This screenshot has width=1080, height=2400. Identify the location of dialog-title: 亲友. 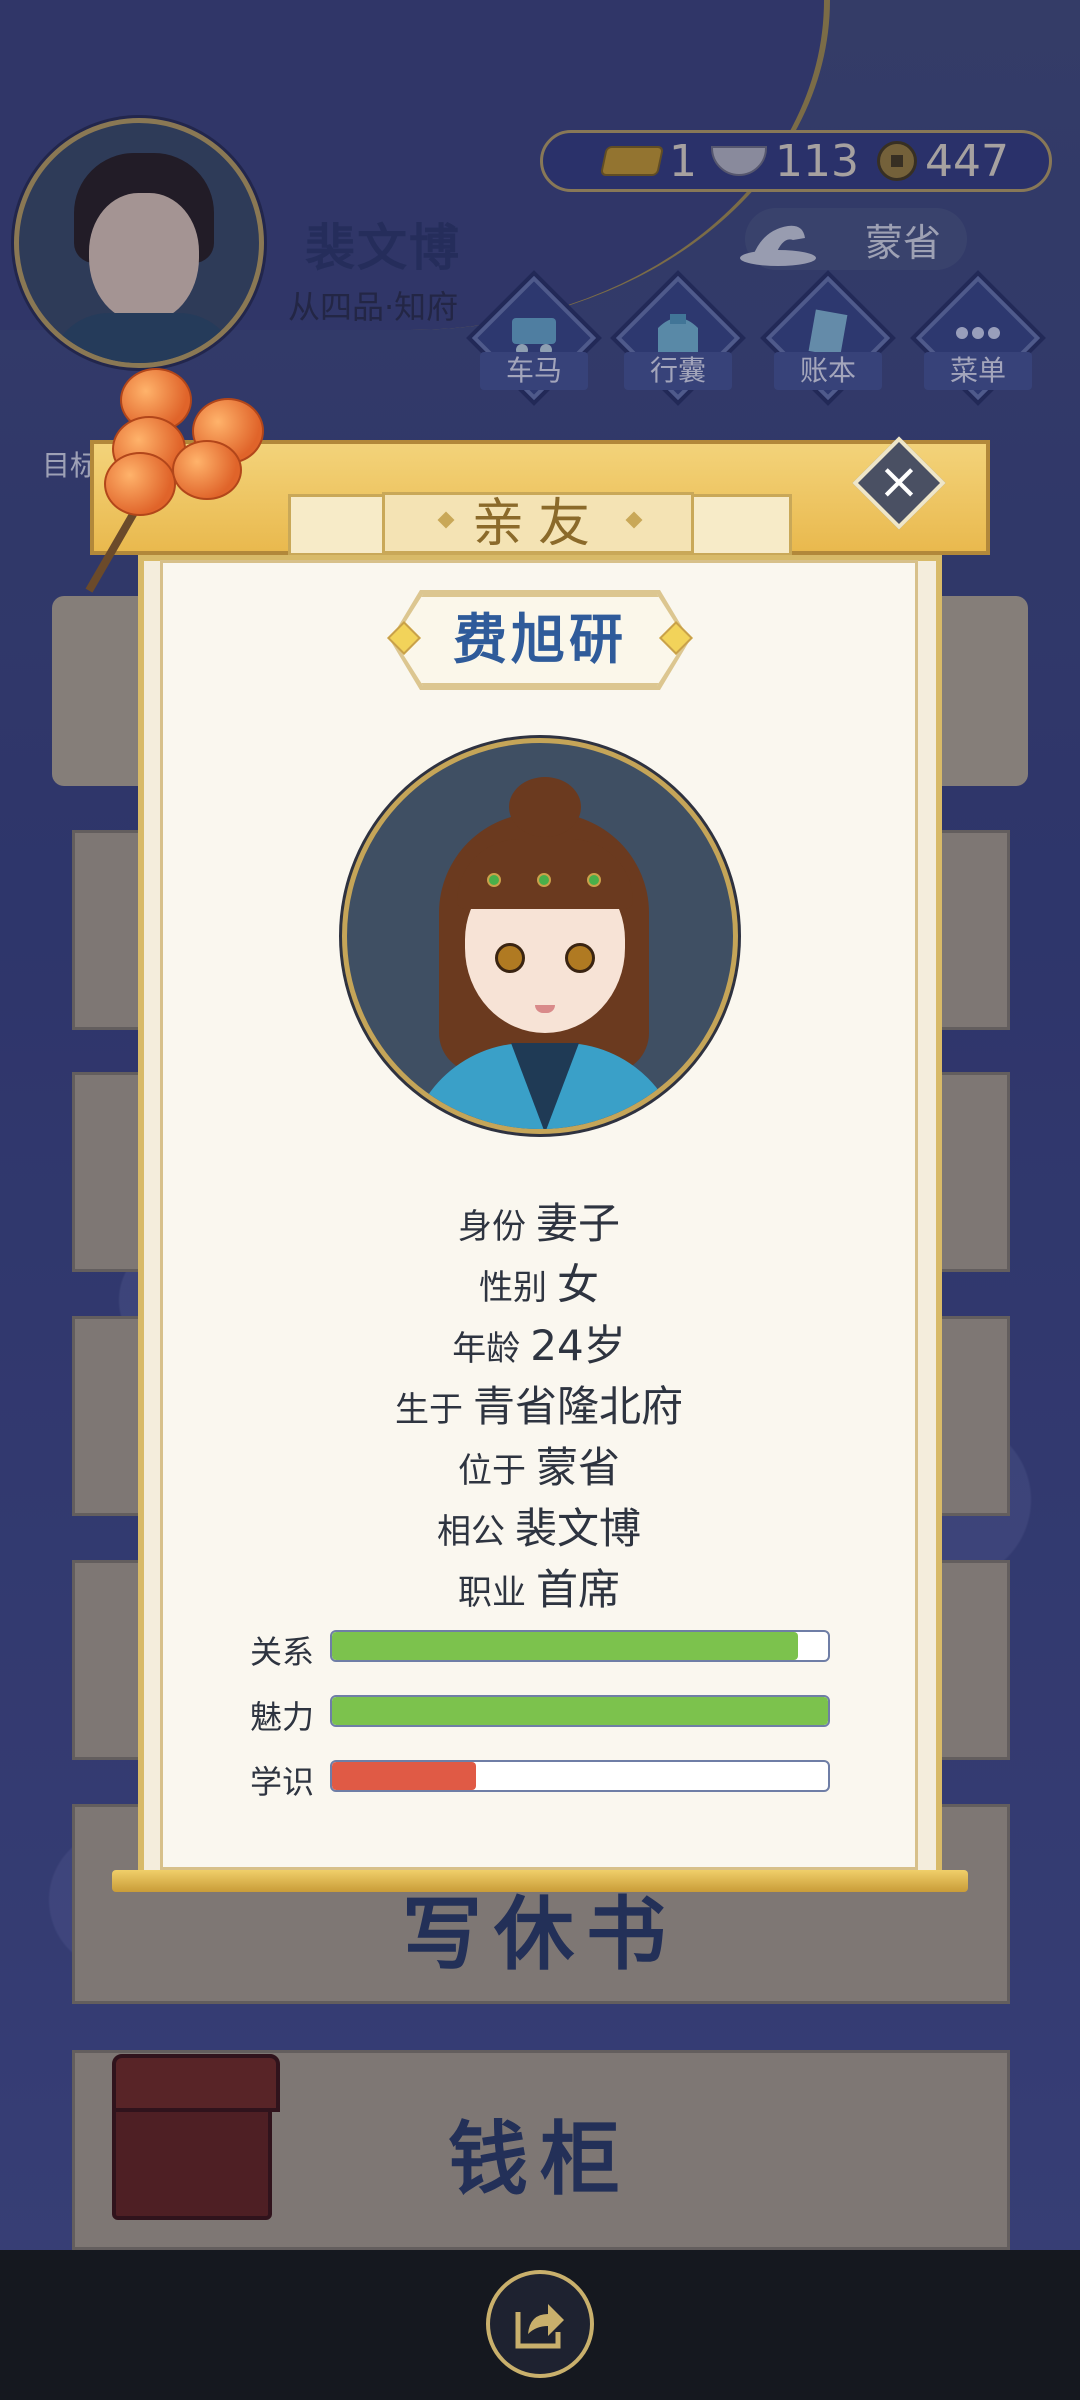
(538, 523).